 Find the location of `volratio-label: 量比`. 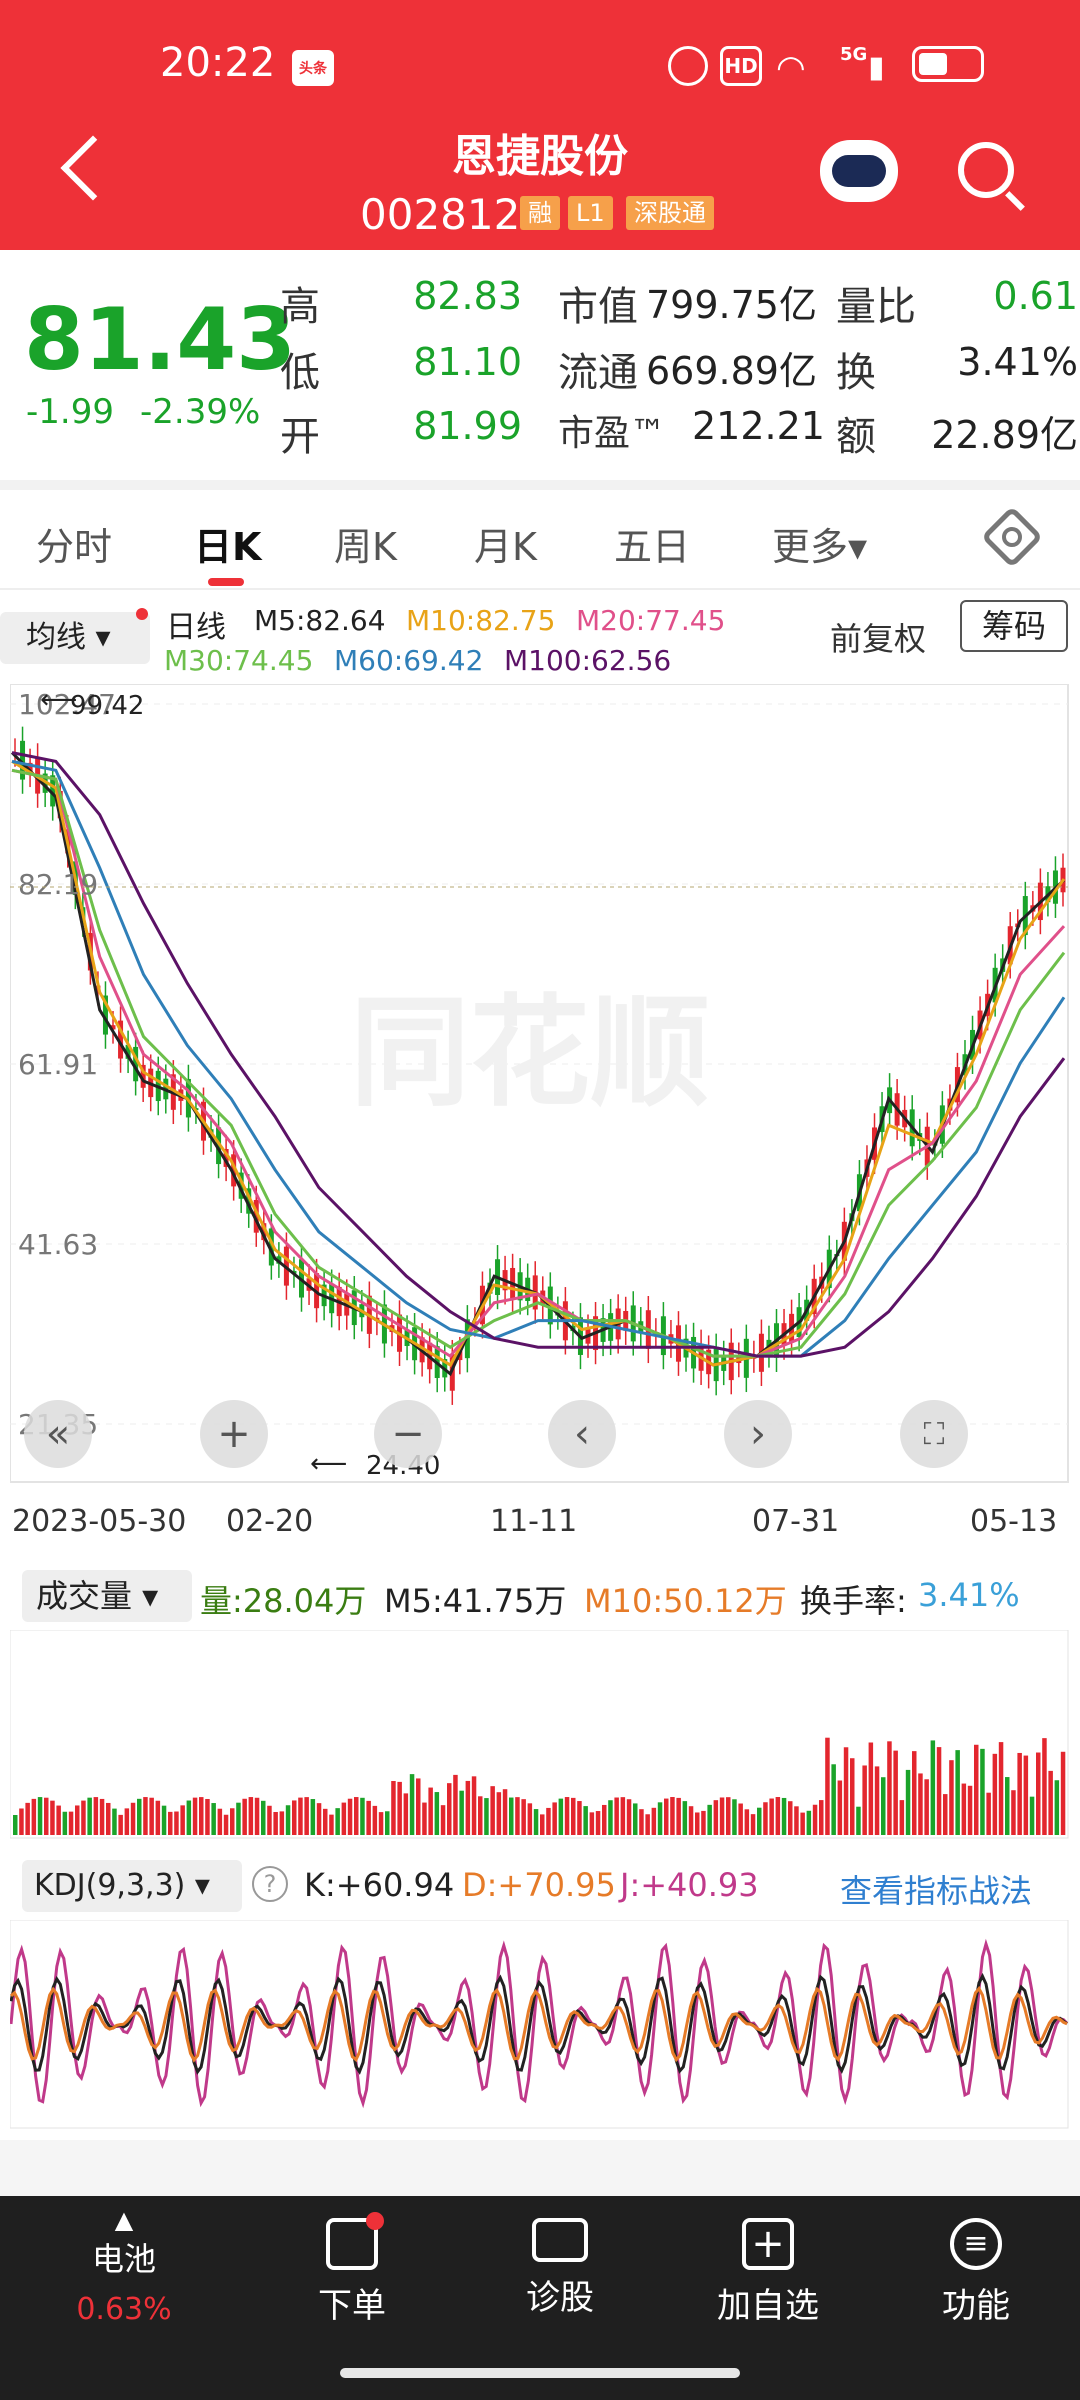

volratio-label: 量比 is located at coordinates (876, 307).